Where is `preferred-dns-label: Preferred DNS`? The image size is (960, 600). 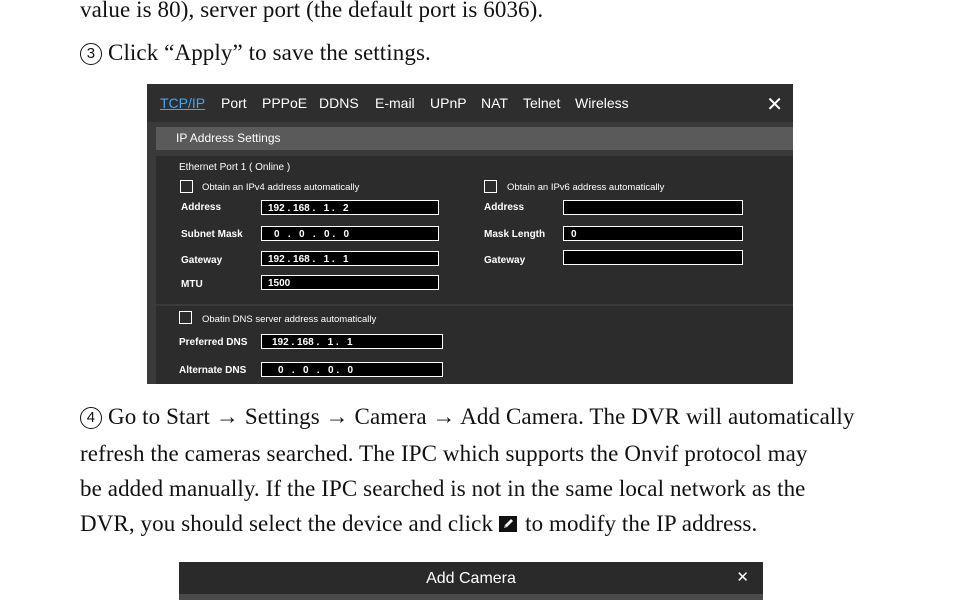 preferred-dns-label: Preferred DNS is located at coordinates (213, 342).